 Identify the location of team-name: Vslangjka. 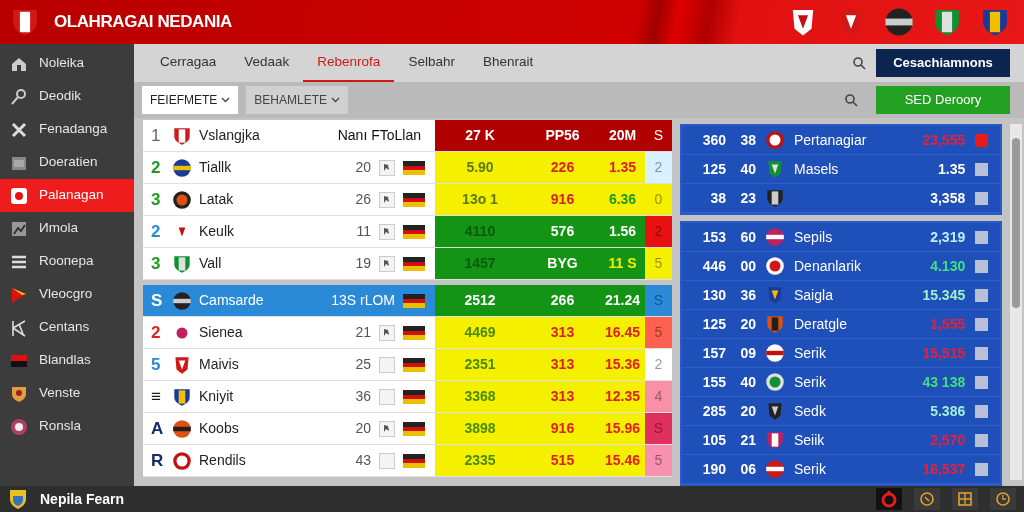
(230, 135).